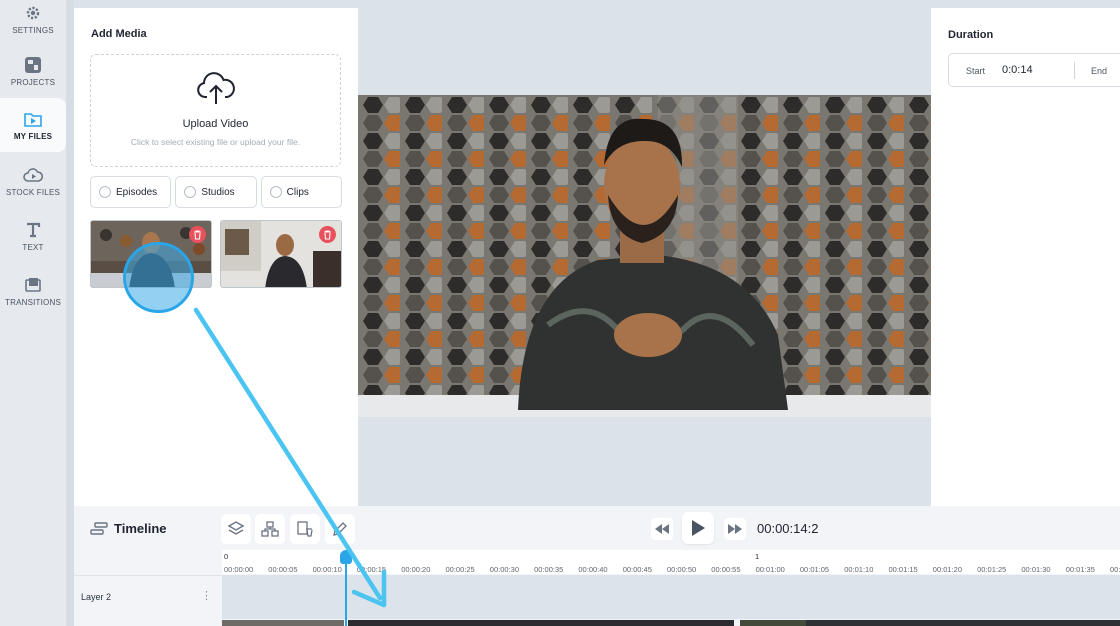 The height and width of the screenshot is (626, 1120). What do you see at coordinates (158, 277) in the screenshot?
I see `drag-cursor-indicator` at bounding box center [158, 277].